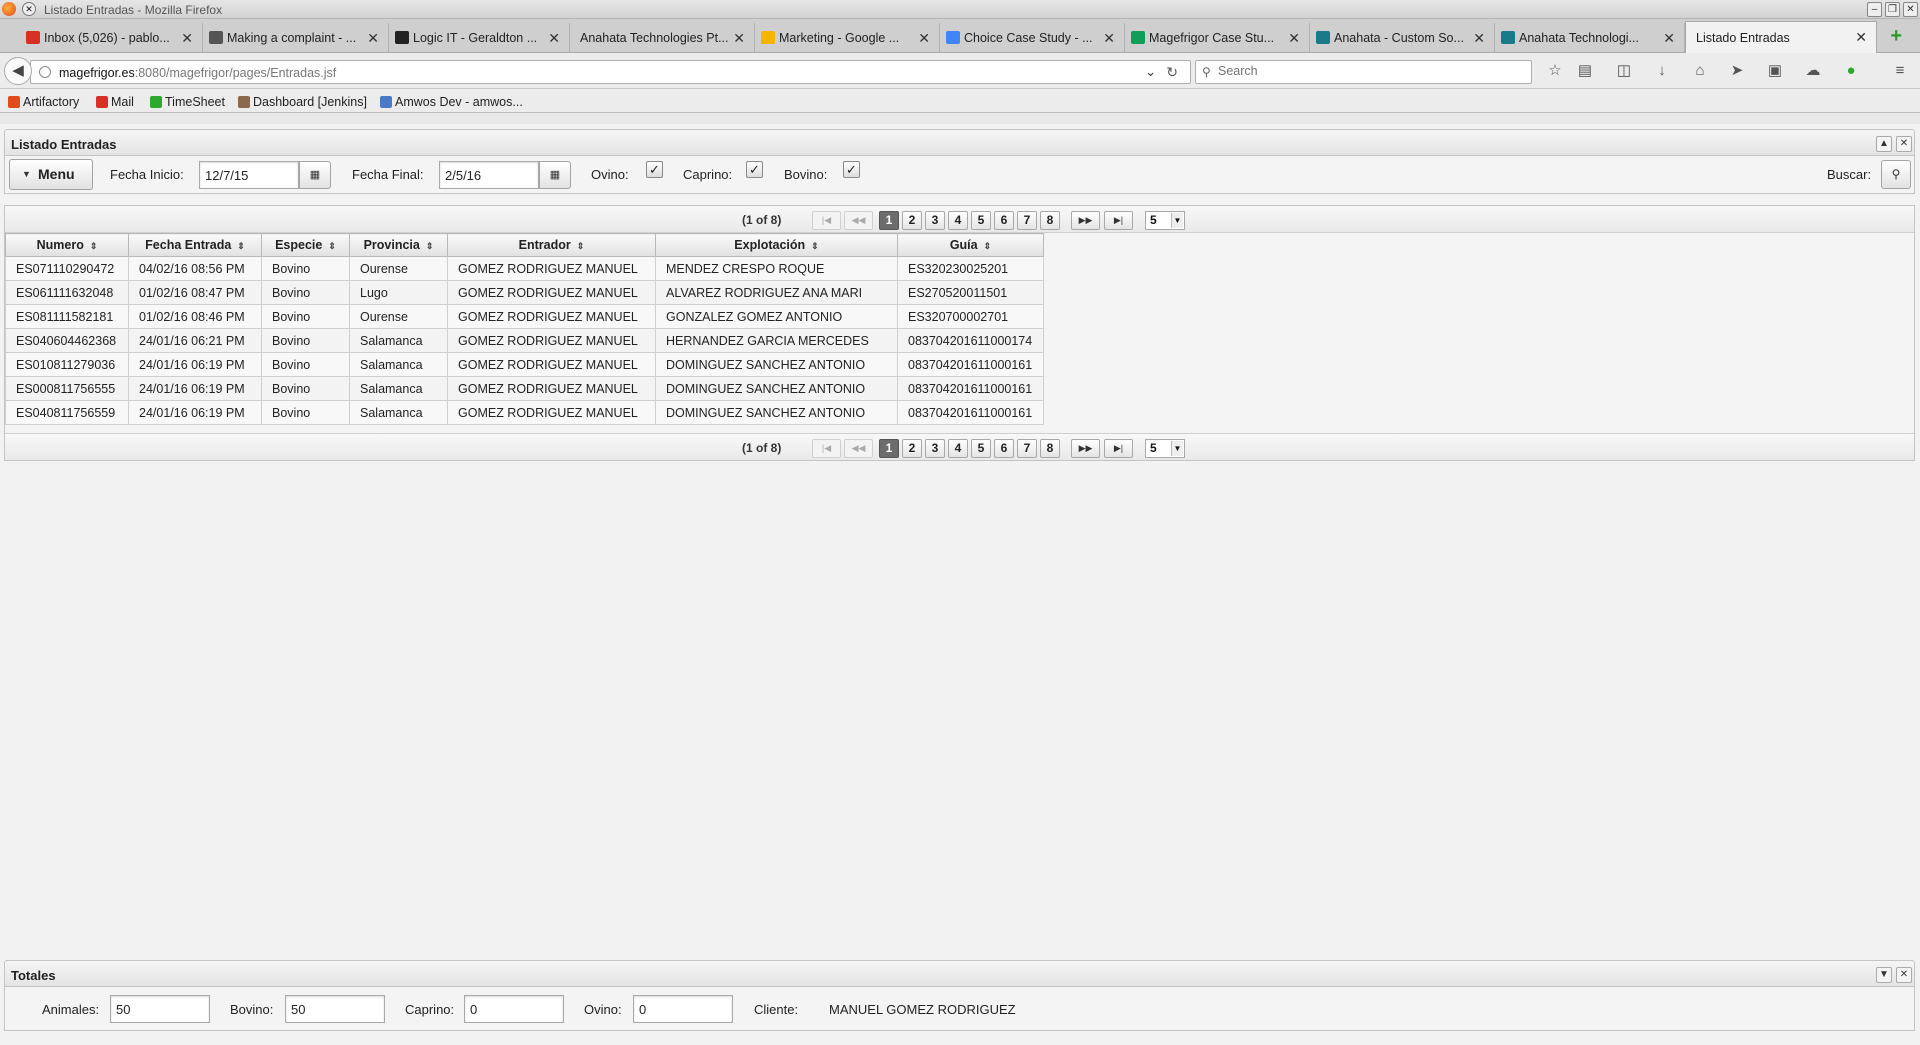 Image resolution: width=1920 pixels, height=1045 pixels. Describe the element at coordinates (296, 37) in the screenshot. I see `browser-tab: Making a complaint - ... ✕` at that location.